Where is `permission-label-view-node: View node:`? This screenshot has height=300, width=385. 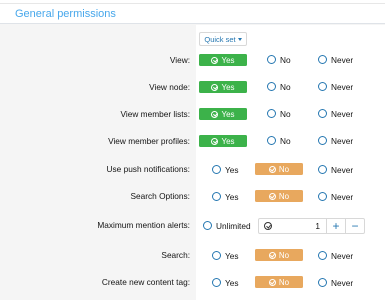
permission-label-view-node: View node: is located at coordinates (169, 87).